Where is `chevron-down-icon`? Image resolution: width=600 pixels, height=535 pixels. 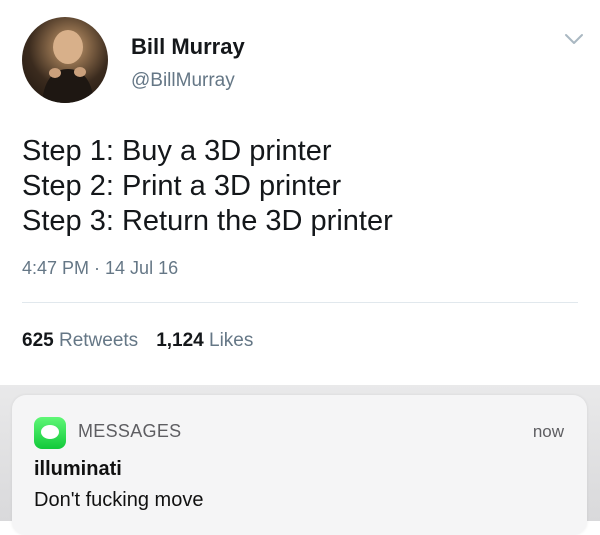 chevron-down-icon is located at coordinates (574, 39).